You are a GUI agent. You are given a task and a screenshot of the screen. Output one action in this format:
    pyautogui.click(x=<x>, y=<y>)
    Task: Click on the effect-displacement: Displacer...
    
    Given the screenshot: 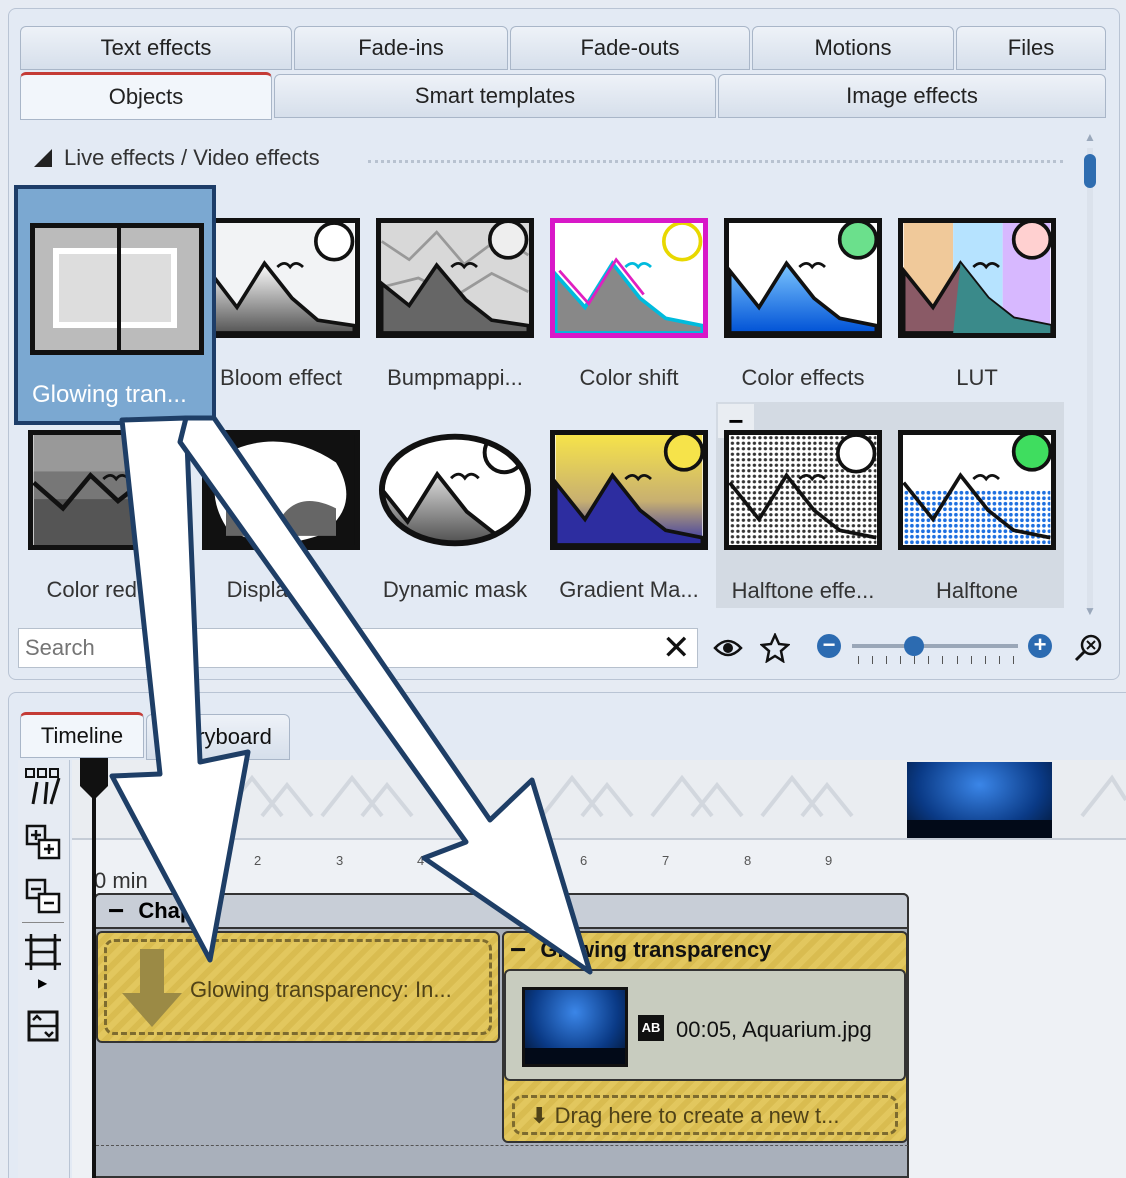 What is the action you would take?
    pyautogui.click(x=281, y=497)
    